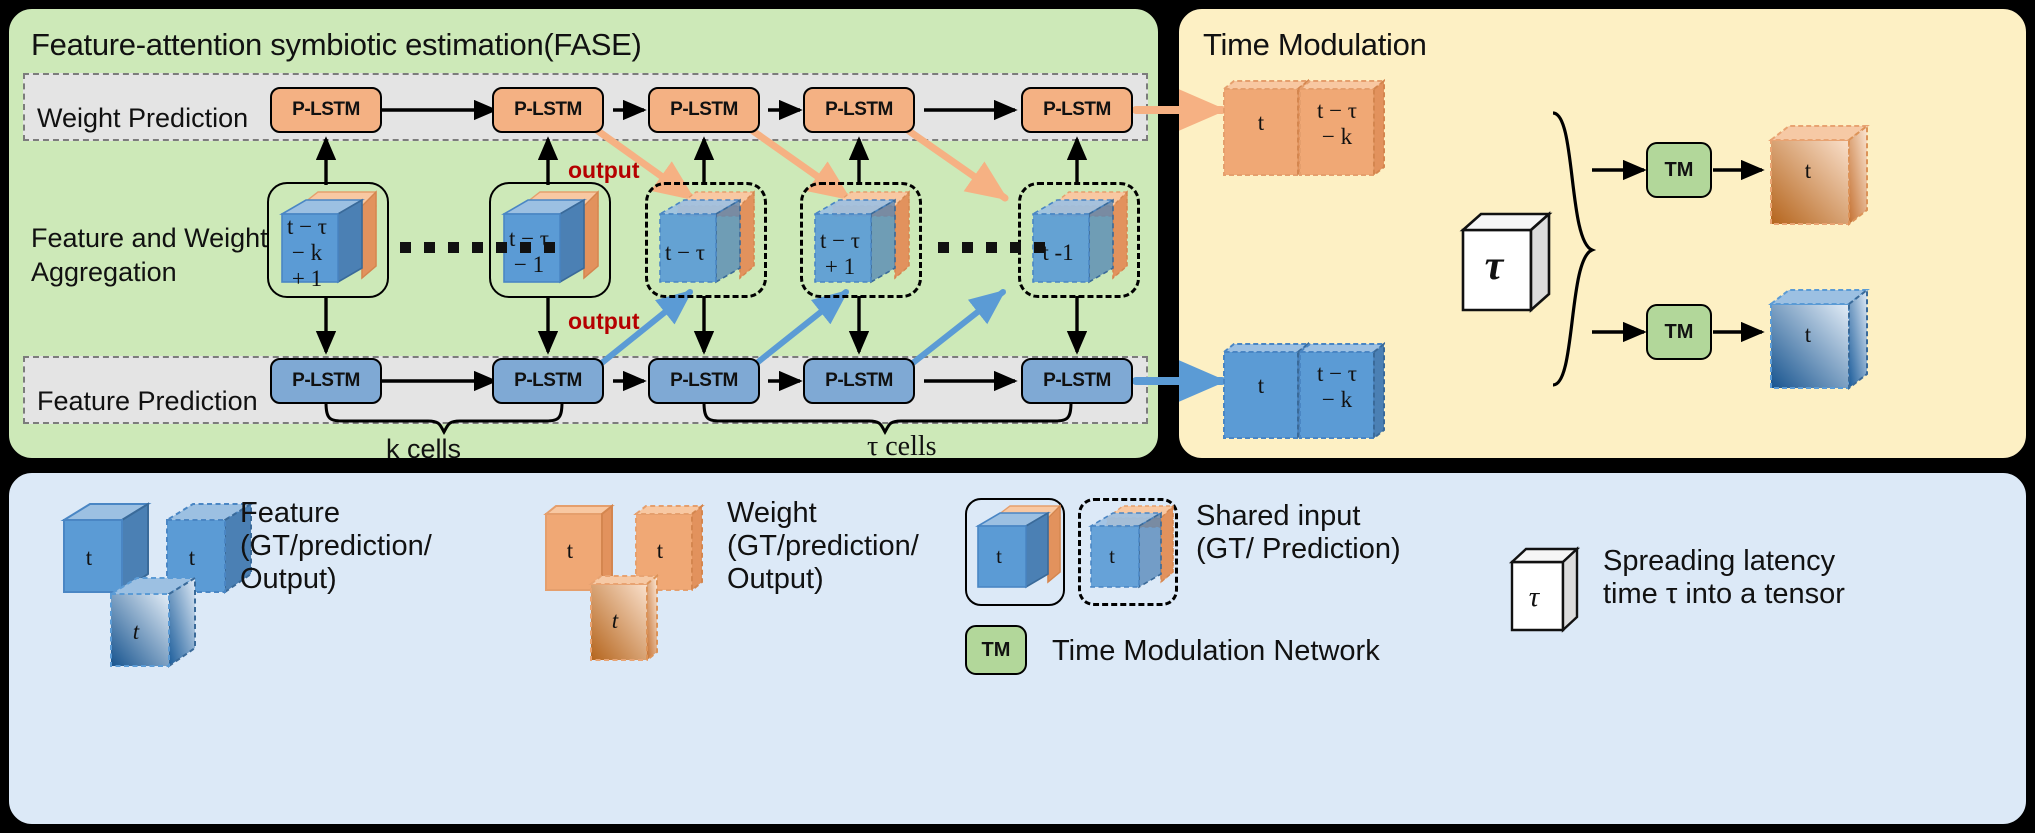 Image resolution: width=2035 pixels, height=833 pixels. Describe the element at coordinates (863, 241) in the screenshot. I see `cell-4-cube` at that location.